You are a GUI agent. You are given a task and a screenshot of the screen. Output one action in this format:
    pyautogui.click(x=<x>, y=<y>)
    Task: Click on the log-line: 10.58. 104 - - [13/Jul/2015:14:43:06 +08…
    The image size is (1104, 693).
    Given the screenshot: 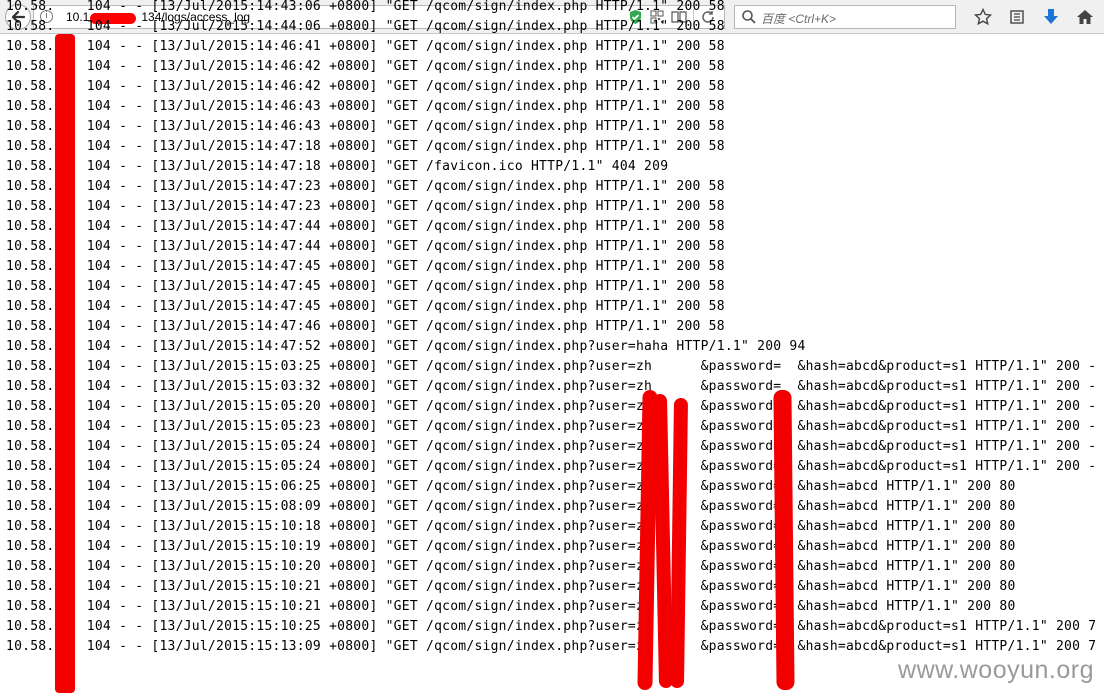 What is the action you would take?
    pyautogui.click(x=365, y=7)
    